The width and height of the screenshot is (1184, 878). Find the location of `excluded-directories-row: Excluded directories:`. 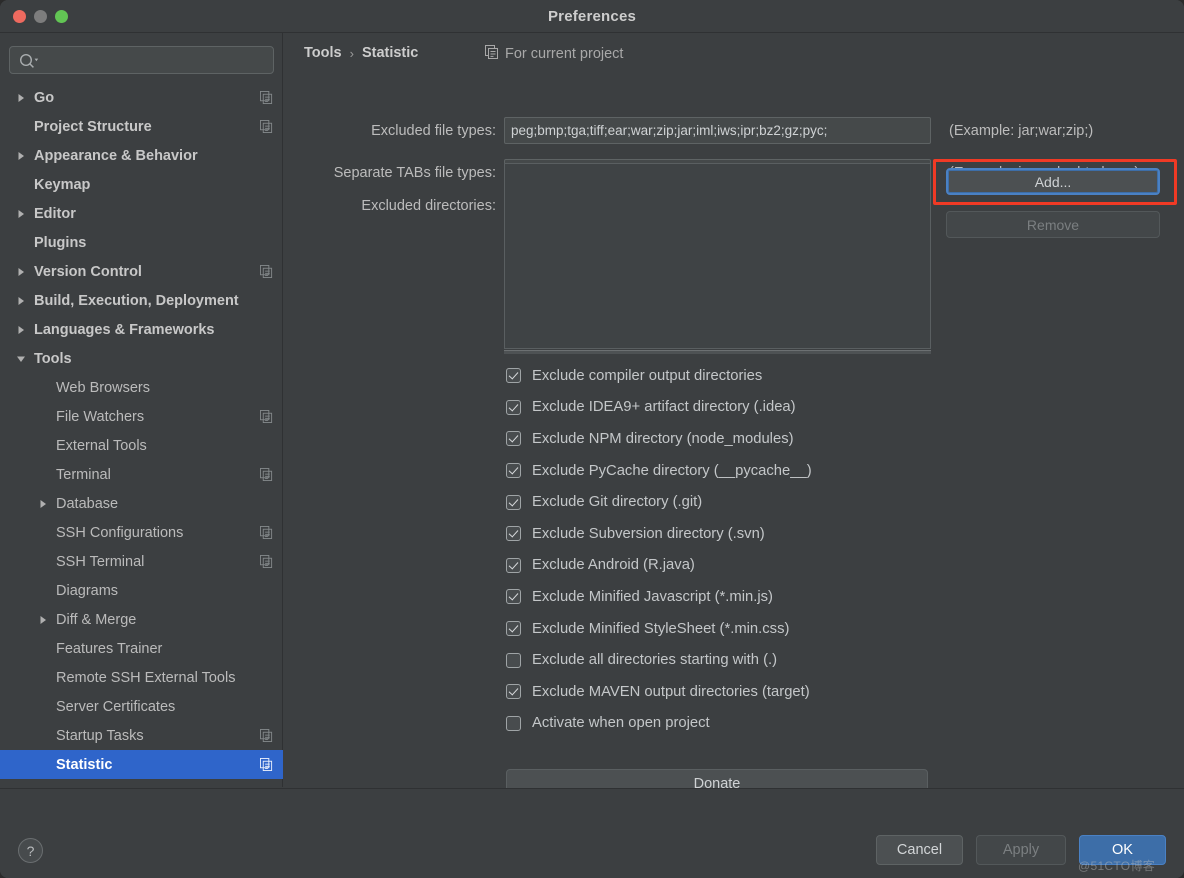

excluded-directories-row: Excluded directories: is located at coordinates (398, 206).